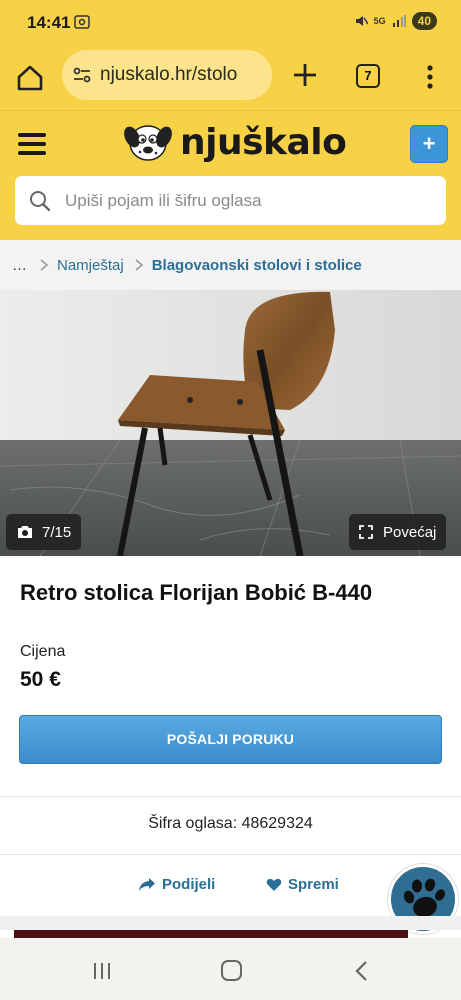  Describe the element at coordinates (362, 971) in the screenshot. I see `back-icon` at that location.